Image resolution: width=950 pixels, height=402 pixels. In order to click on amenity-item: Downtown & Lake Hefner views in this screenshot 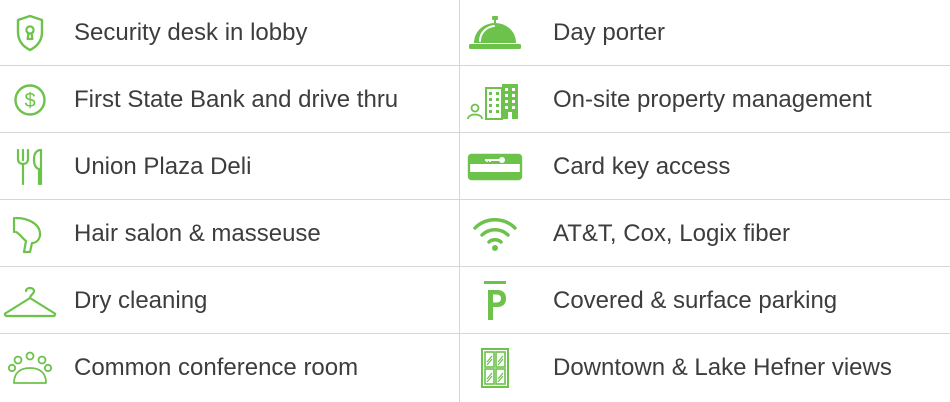, I will do `click(705, 368)`.